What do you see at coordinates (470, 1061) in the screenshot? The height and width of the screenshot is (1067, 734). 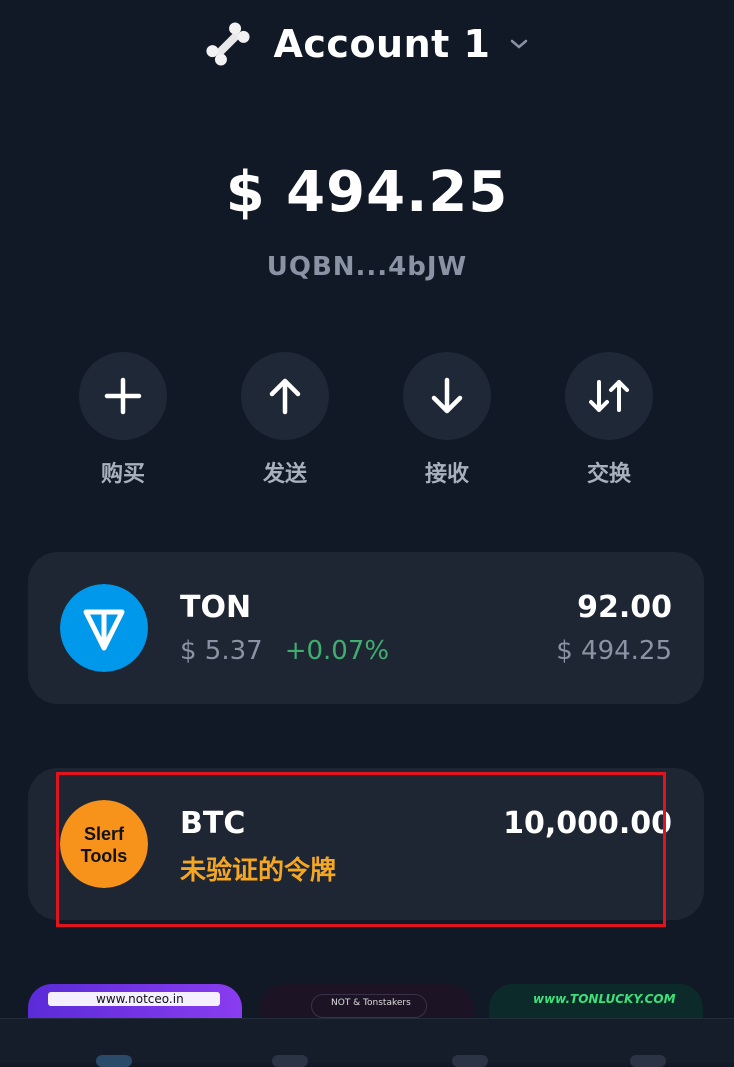 I see `nav-explore-icon` at bounding box center [470, 1061].